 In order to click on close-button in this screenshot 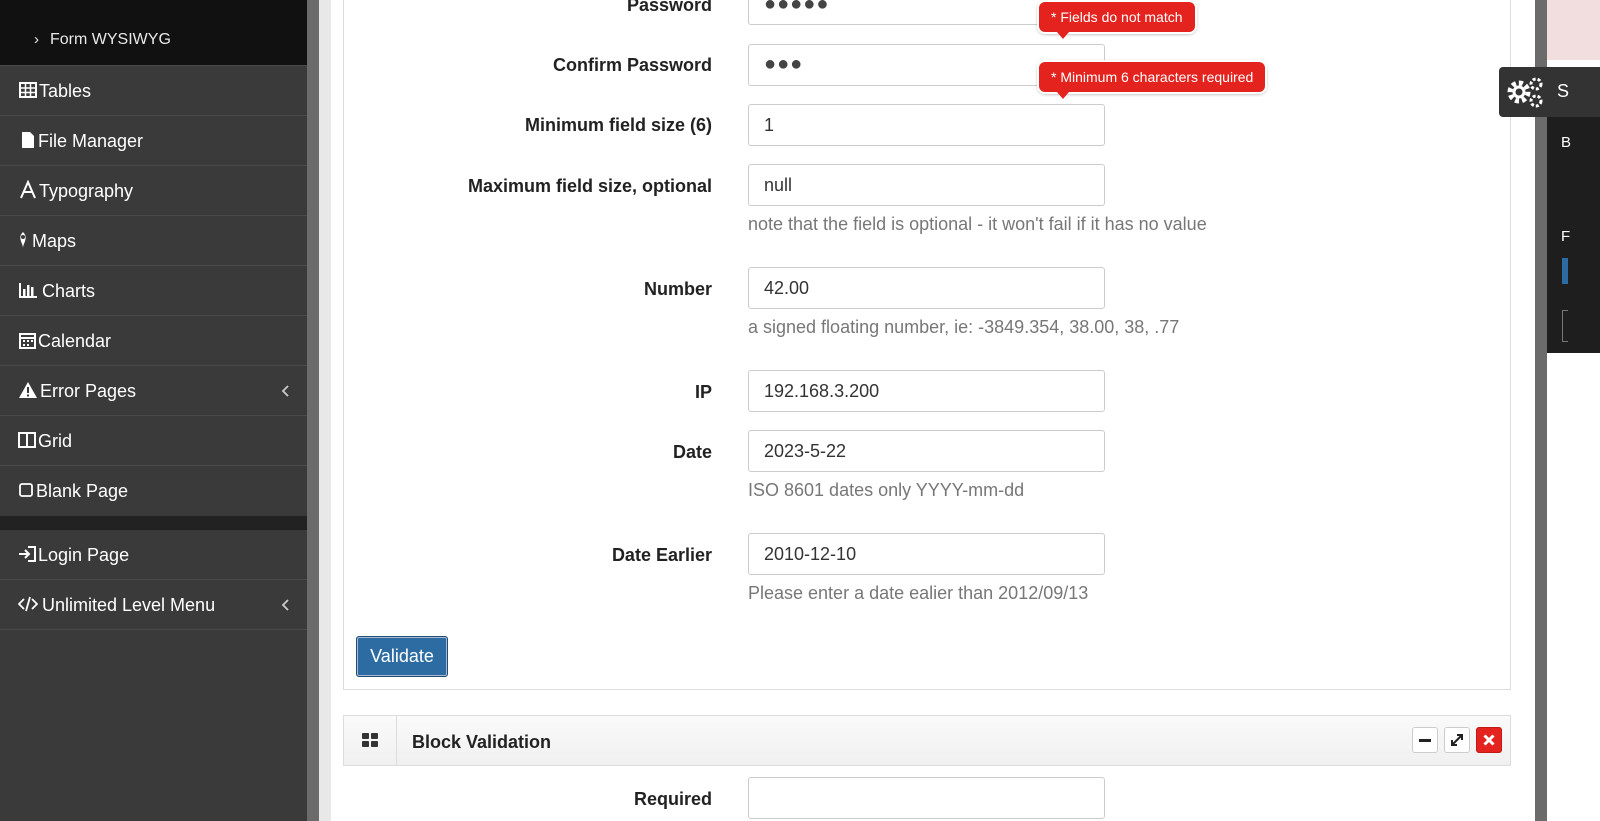, I will do `click(1489, 740)`.